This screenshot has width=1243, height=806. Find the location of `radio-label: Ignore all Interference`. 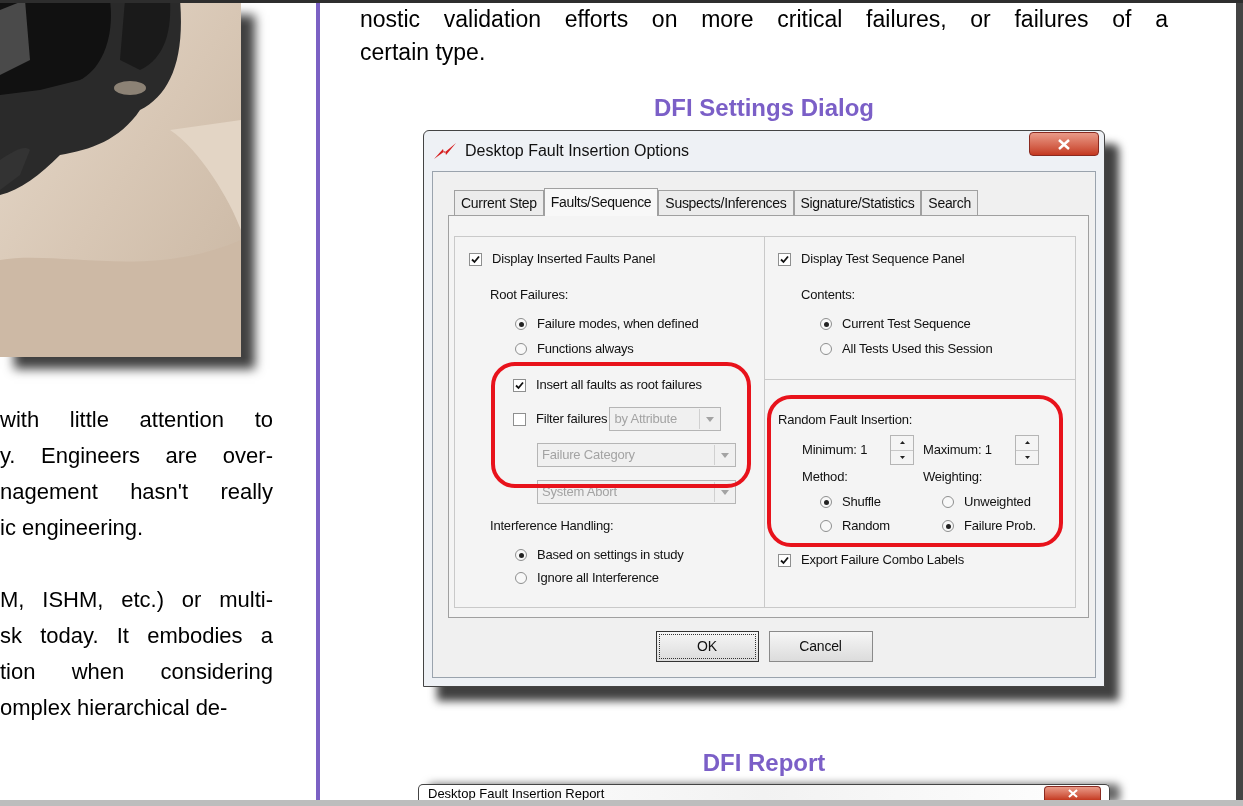

radio-label: Ignore all Interference is located at coordinates (598, 578).